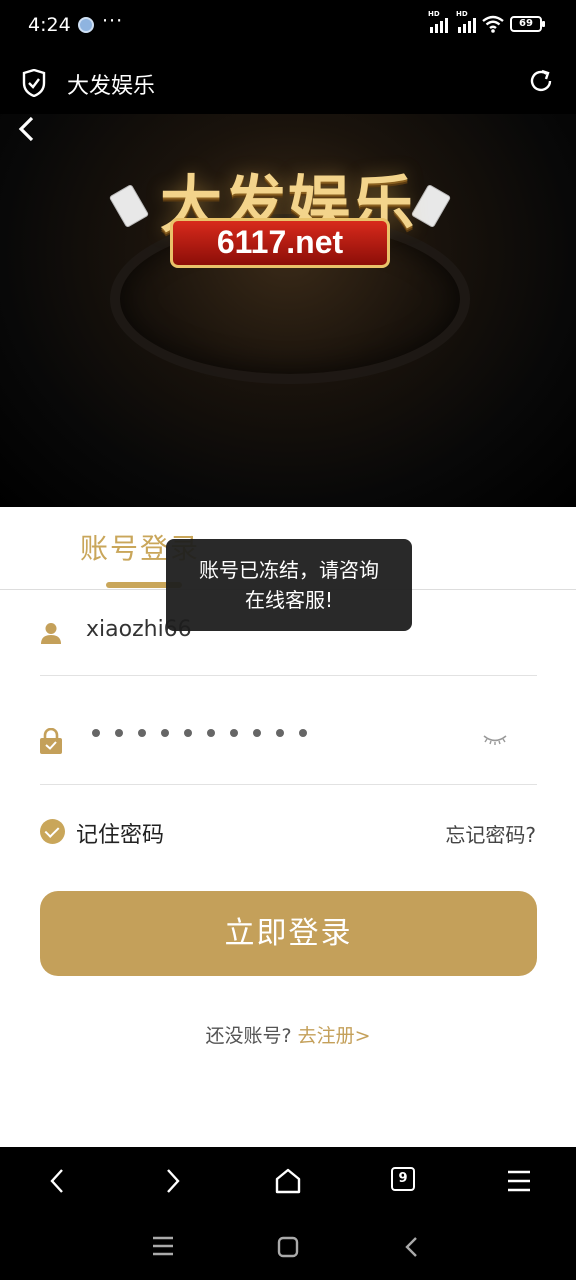 The width and height of the screenshot is (576, 1280). I want to click on wifi-icon, so click(493, 24).